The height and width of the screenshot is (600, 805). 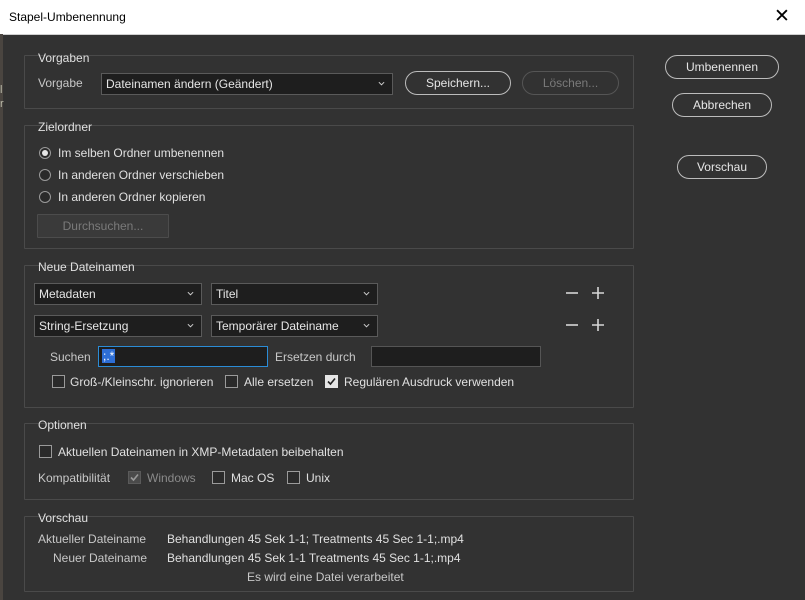 I want to click on unix-label: Unix, so click(x=318, y=478).